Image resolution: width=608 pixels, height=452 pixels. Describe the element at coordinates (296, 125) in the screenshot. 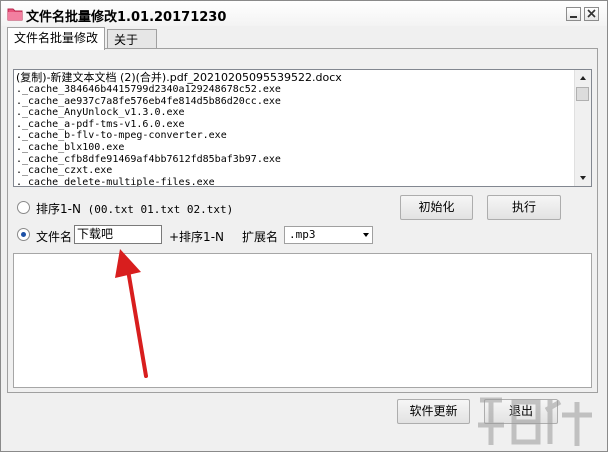

I see `list-item: ._cache_a-pdf-tms-v1.6.0.exe` at that location.